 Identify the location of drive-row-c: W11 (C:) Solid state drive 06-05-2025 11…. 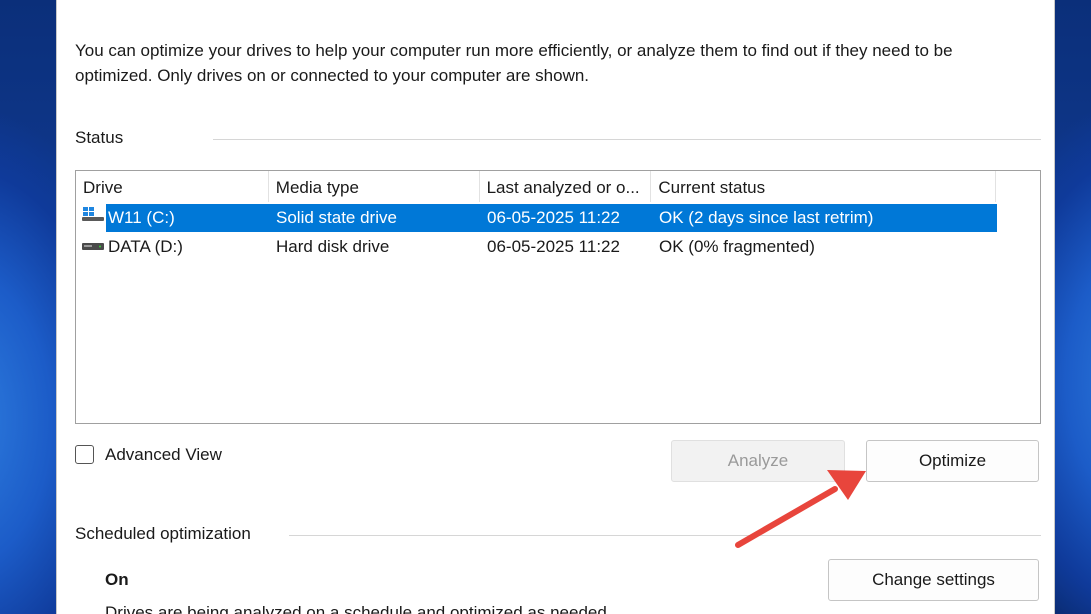
(551, 218).